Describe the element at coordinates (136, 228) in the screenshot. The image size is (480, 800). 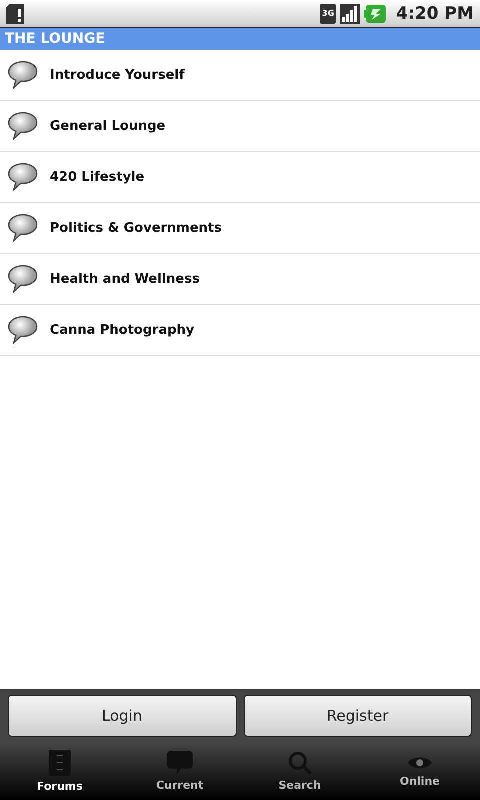
I see `forum-title: Politics & Governments` at that location.